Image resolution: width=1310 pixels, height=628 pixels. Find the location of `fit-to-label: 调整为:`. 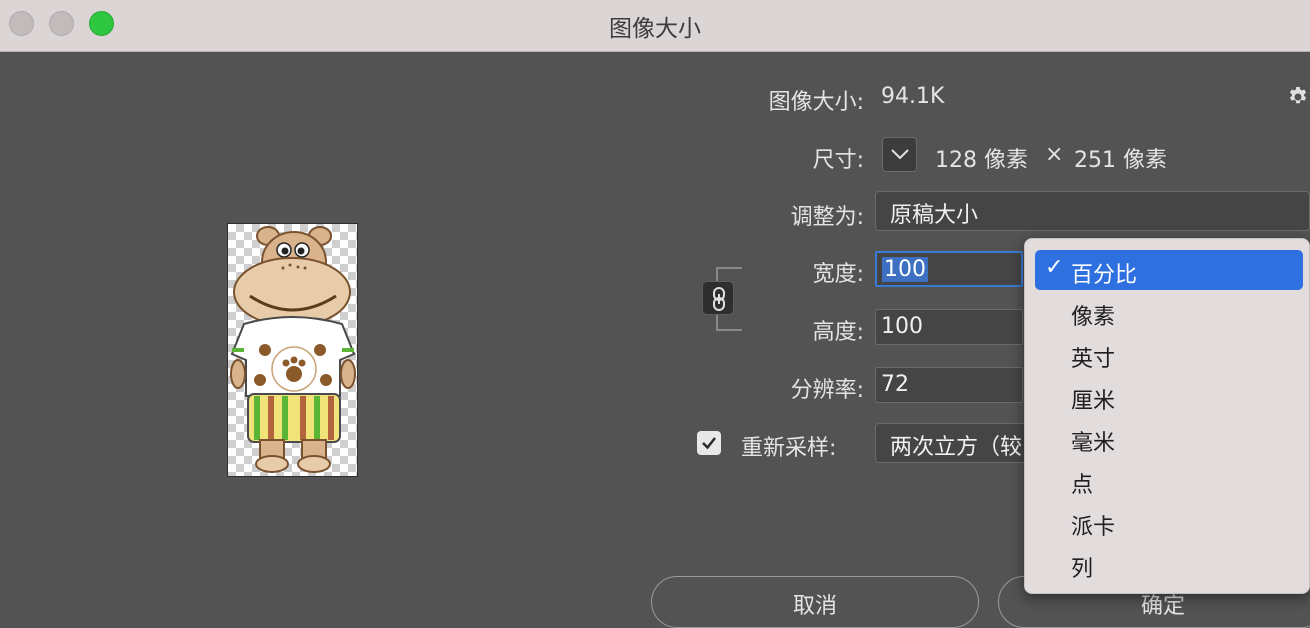

fit-to-label: 调整为: is located at coordinates (827, 217).